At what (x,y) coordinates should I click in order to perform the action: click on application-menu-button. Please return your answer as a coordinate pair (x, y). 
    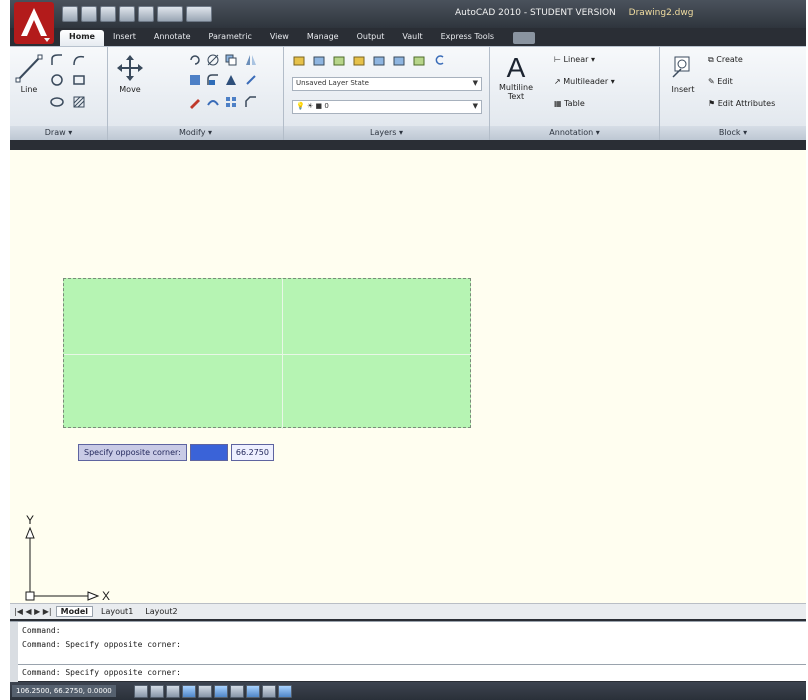
    Looking at the image, I should click on (34, 23).